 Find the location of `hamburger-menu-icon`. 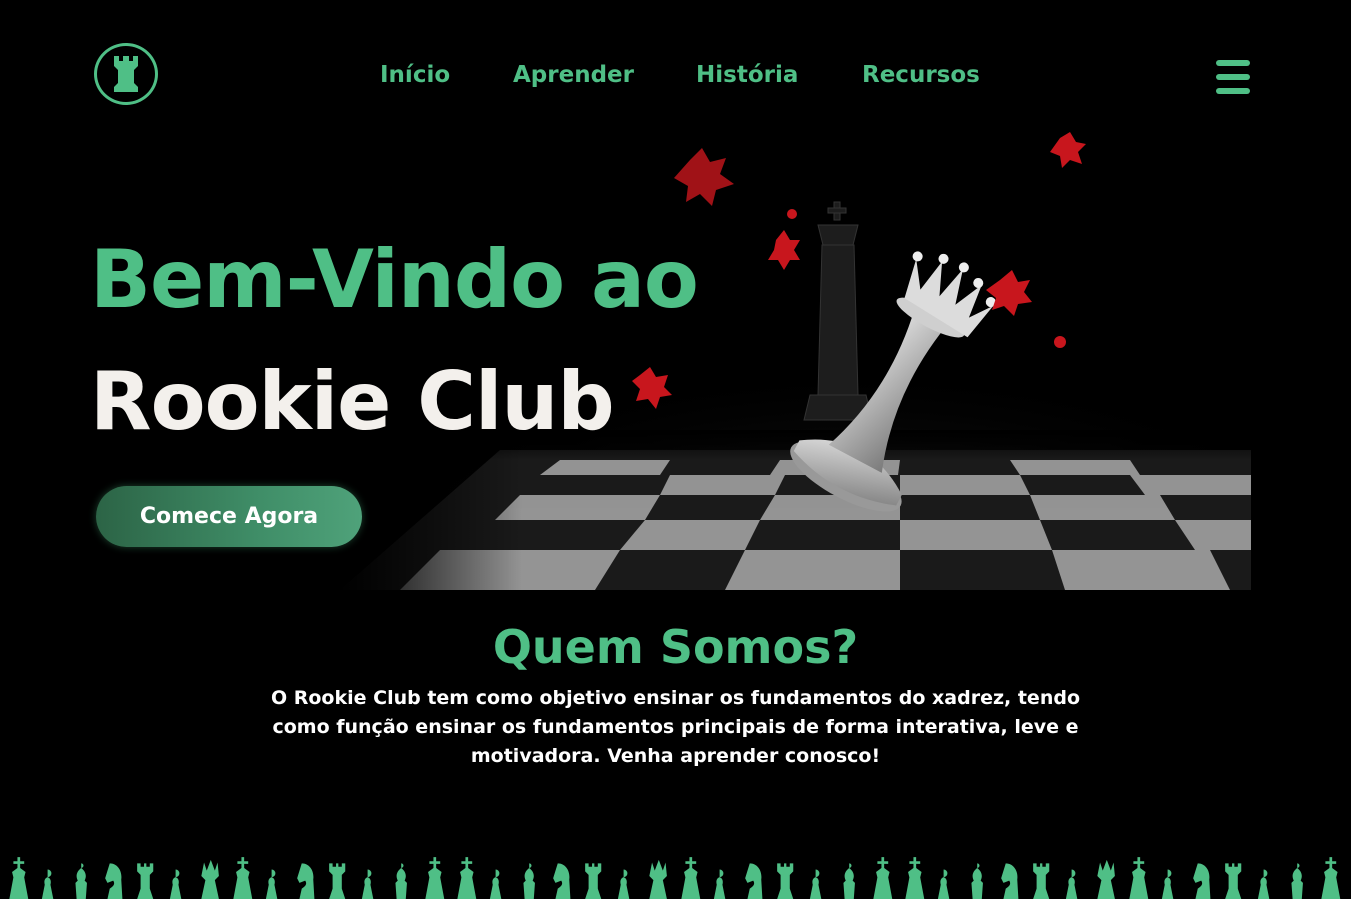

hamburger-menu-icon is located at coordinates (1234, 77).